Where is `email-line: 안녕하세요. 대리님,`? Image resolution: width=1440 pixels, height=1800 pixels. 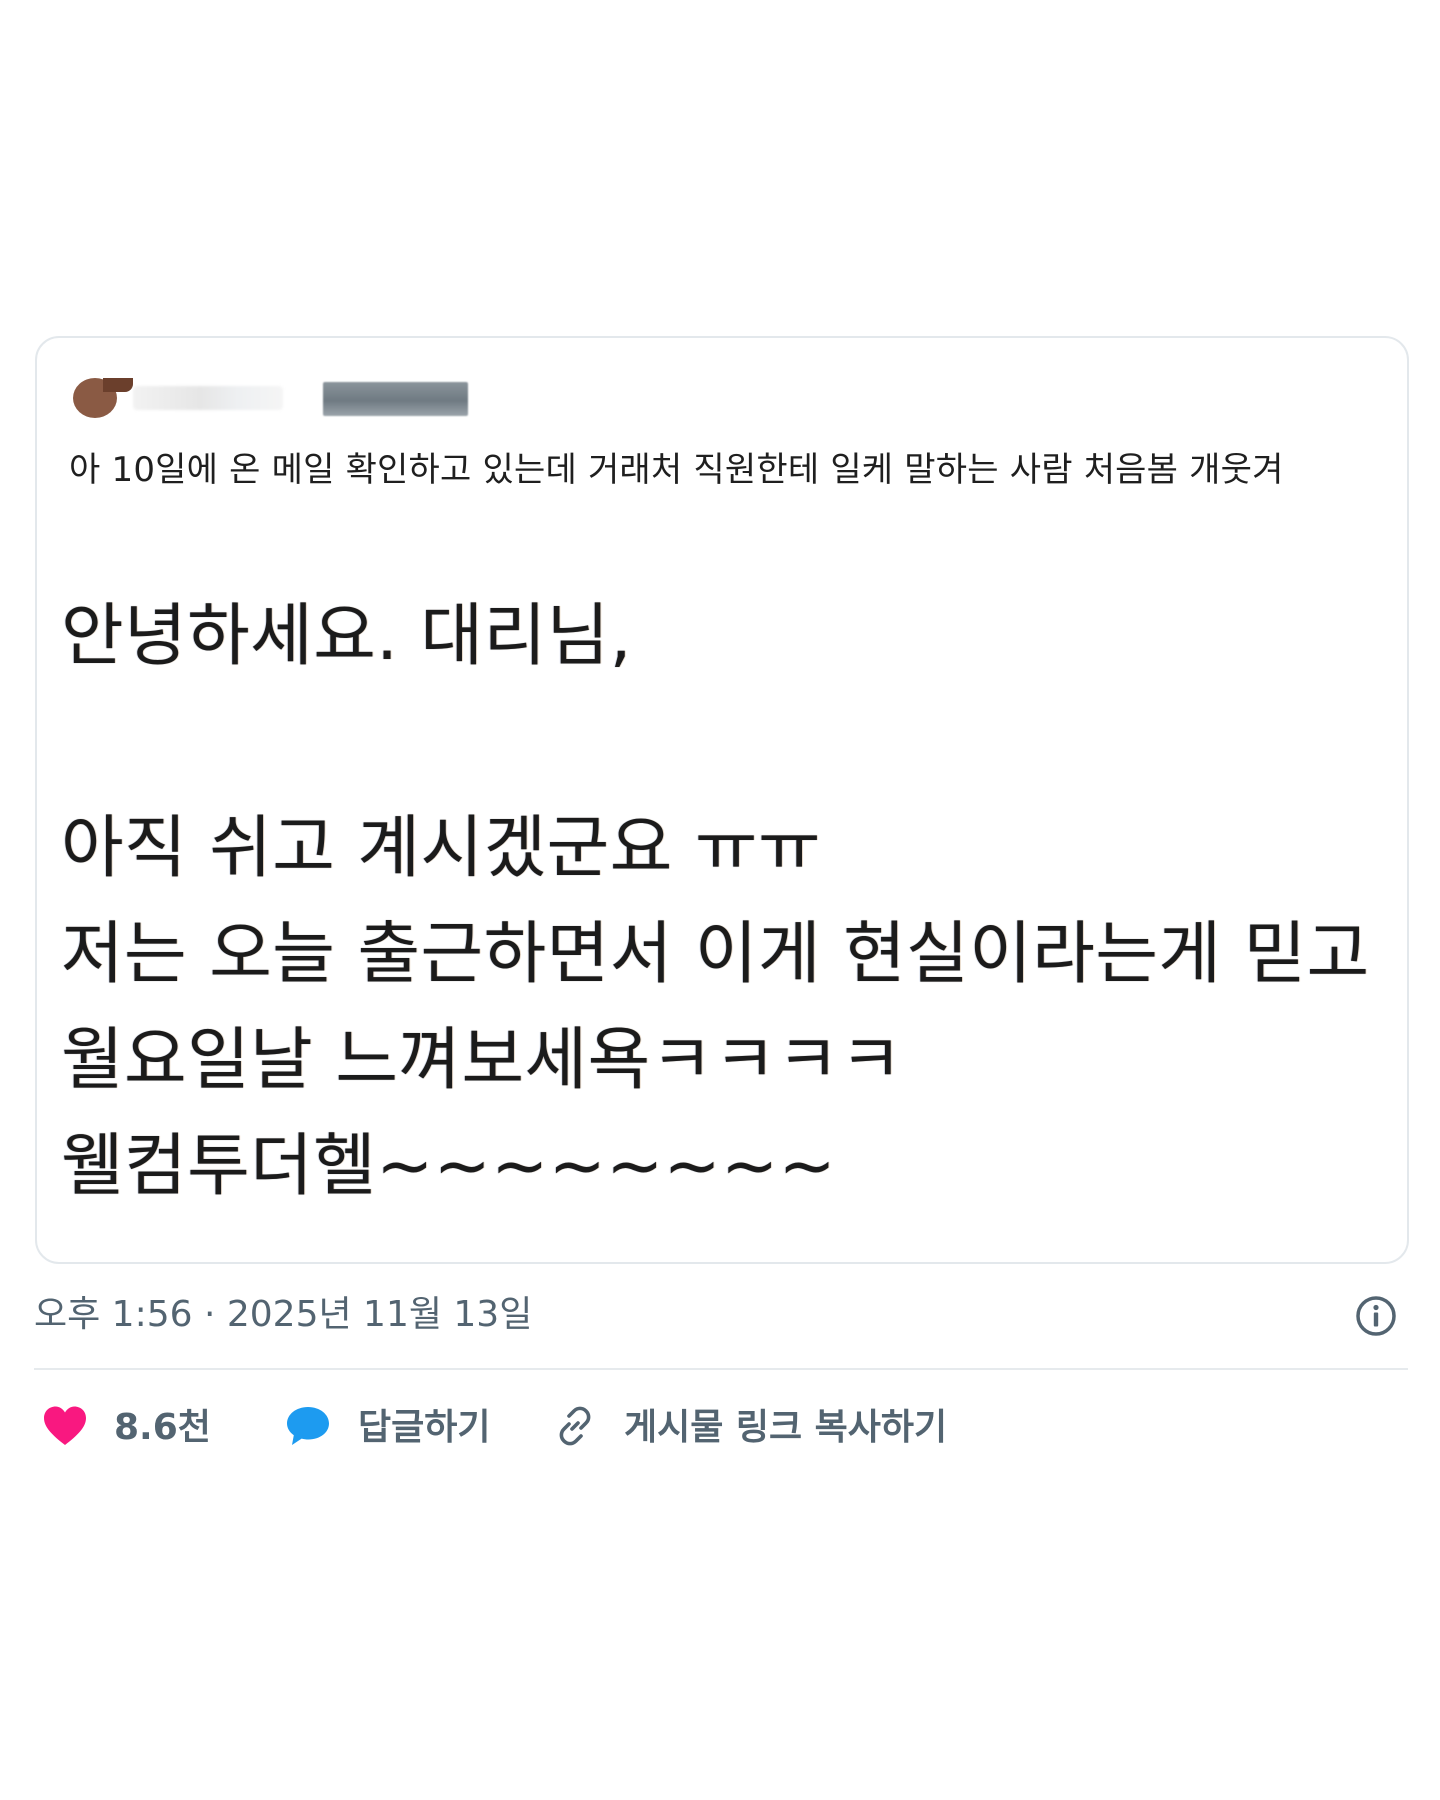 email-line: 안녕하세요. 대리님, is located at coordinates (346, 636).